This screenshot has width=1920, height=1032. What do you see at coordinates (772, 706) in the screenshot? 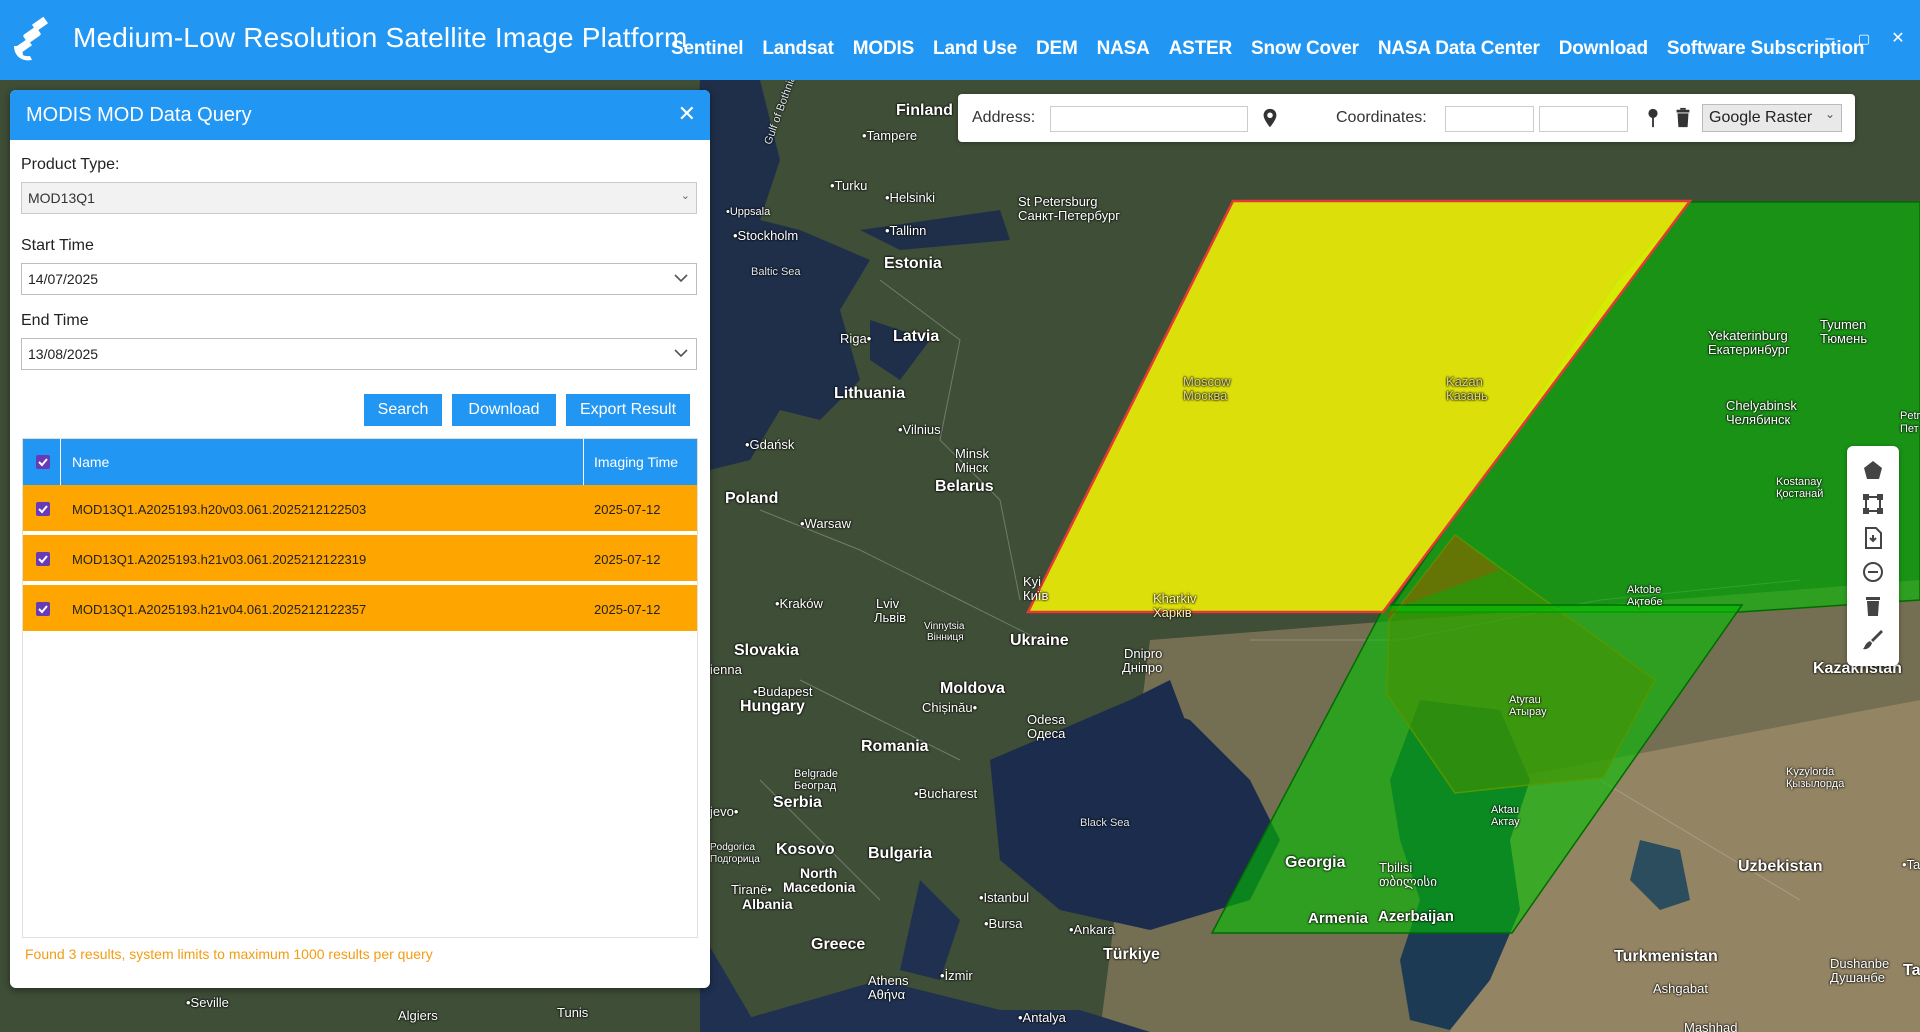
I see `map-label: Hungary` at bounding box center [772, 706].